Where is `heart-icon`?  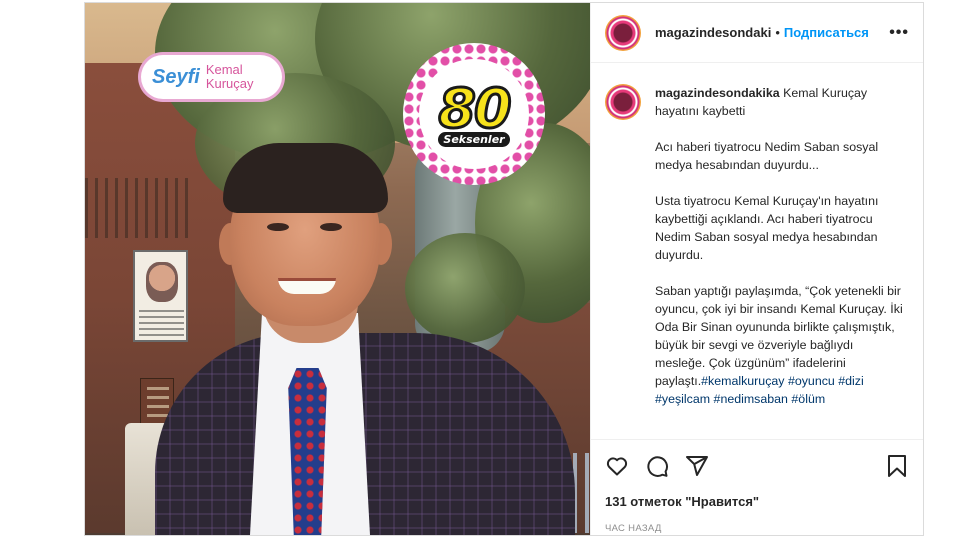
heart-icon is located at coordinates (617, 466).